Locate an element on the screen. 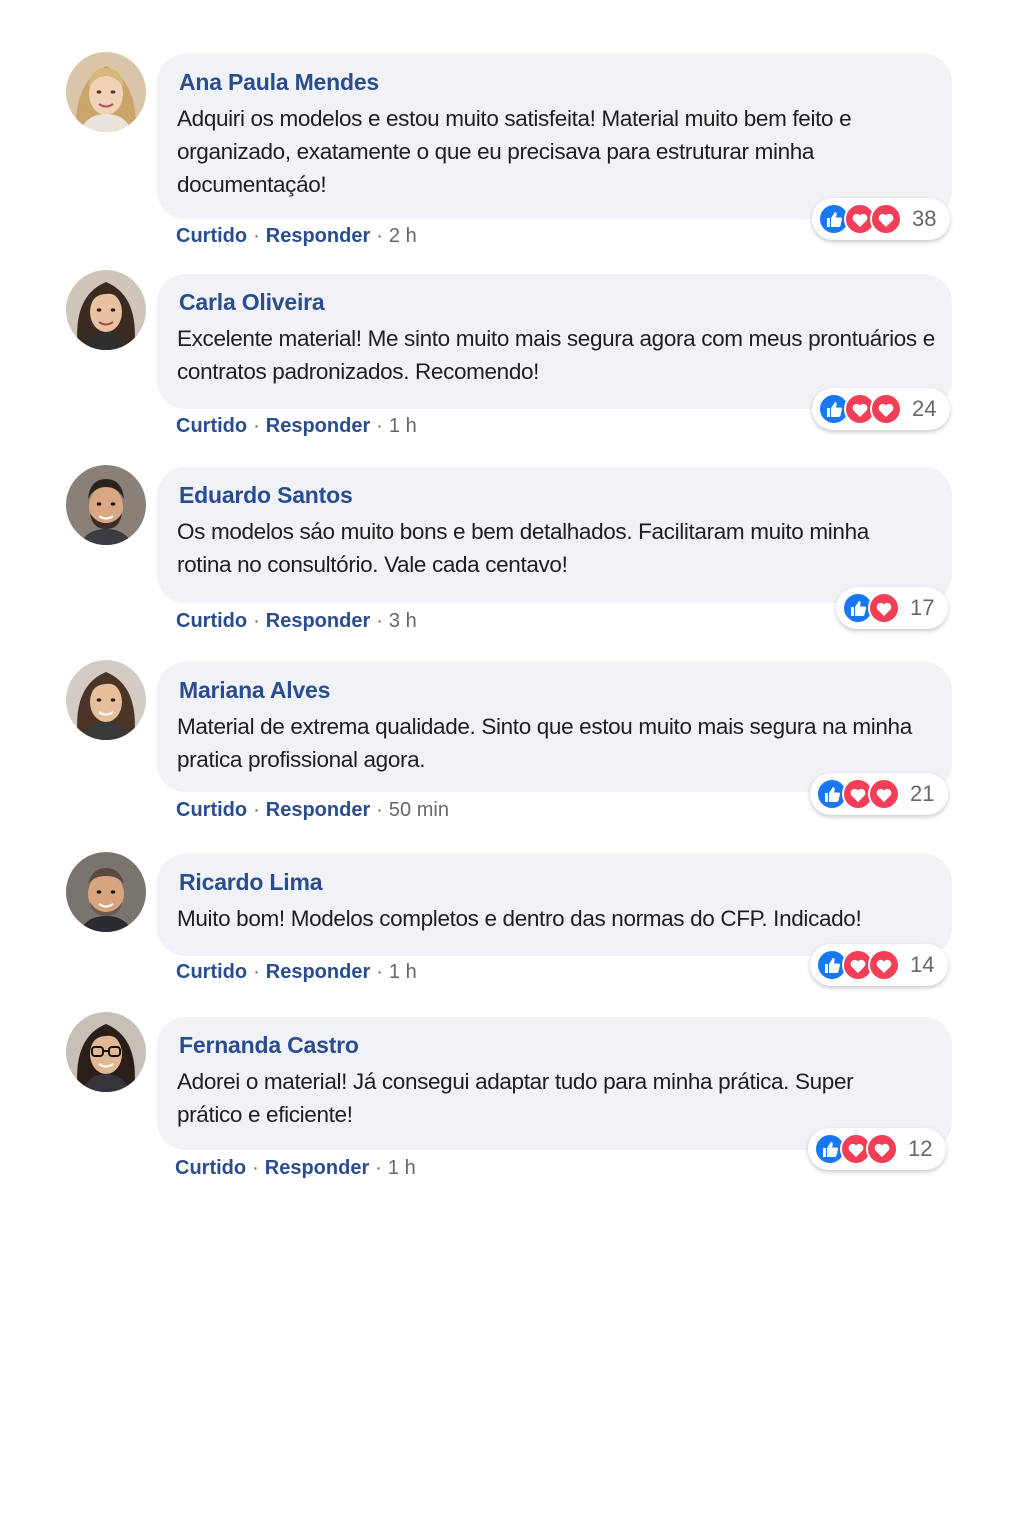  comment-time: 3 h is located at coordinates (402, 621).